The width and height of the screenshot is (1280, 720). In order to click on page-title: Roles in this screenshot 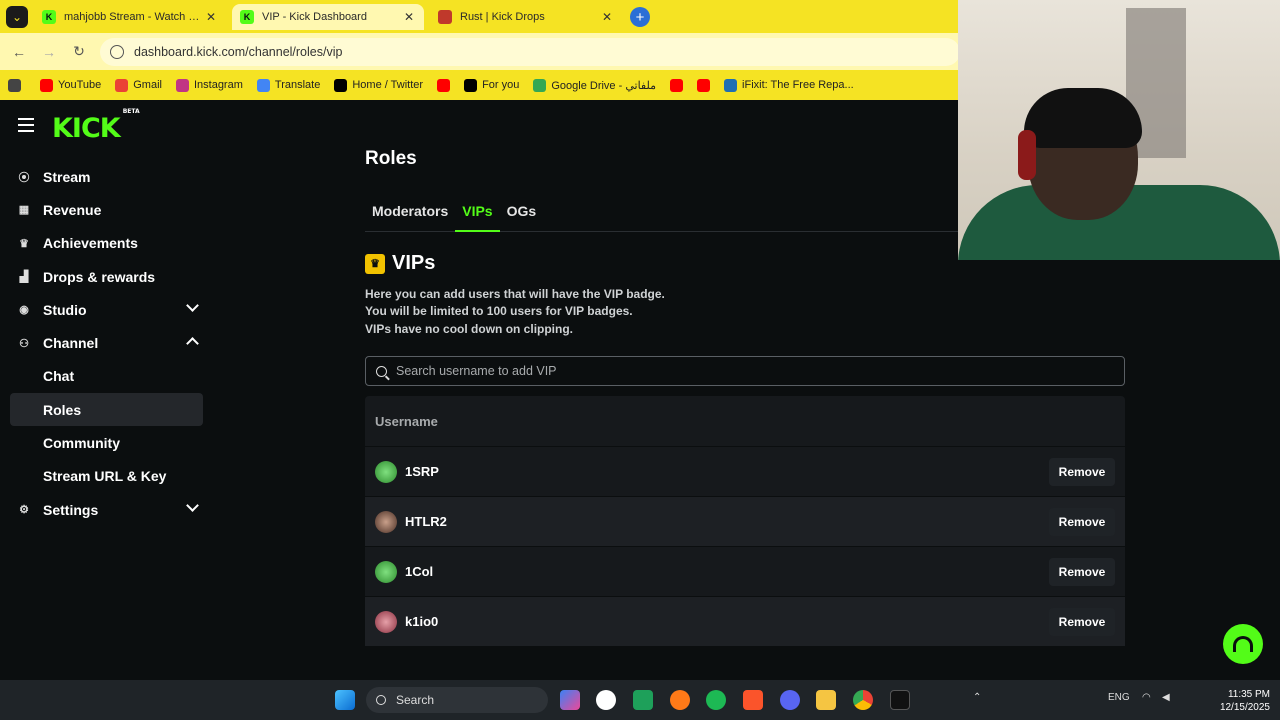, I will do `click(391, 158)`.